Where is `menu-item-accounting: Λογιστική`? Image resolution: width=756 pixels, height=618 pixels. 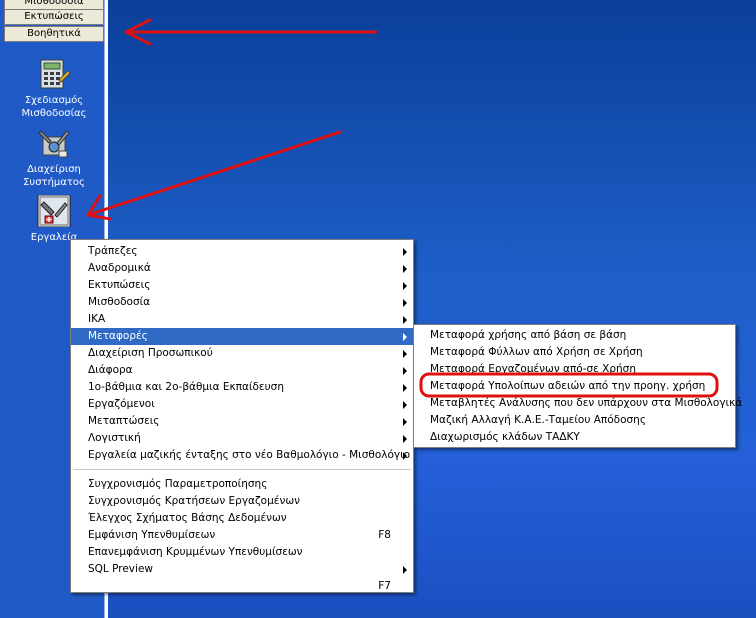
menu-item-accounting: Λογιστική is located at coordinates (242, 438).